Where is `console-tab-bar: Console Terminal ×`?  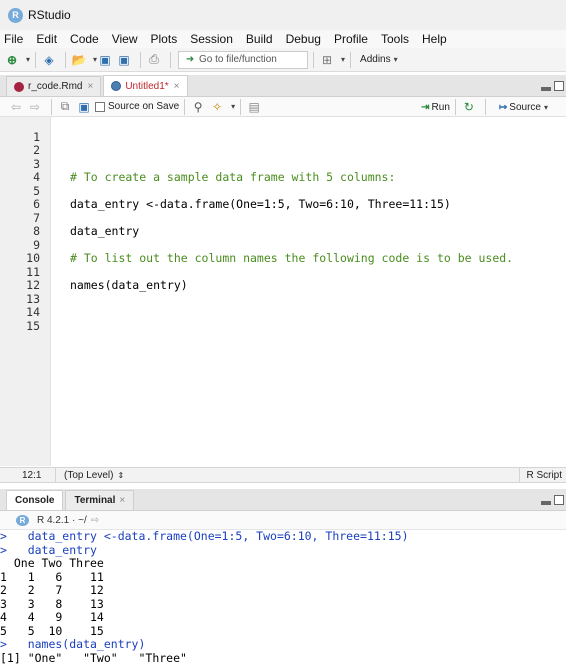
console-tab-bar: Console Terminal × is located at coordinates (283, 500).